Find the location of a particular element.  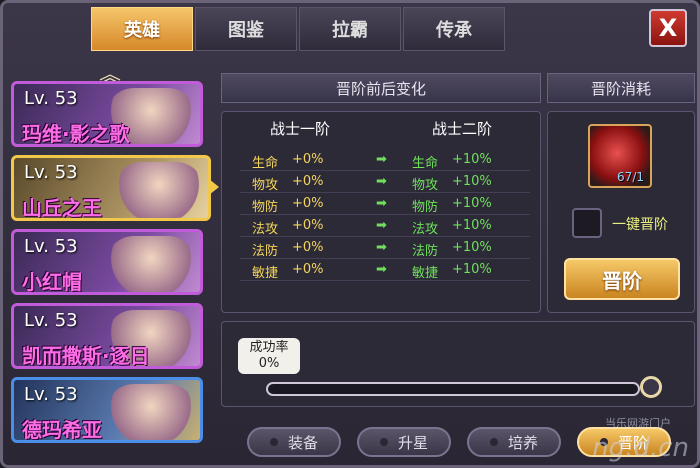

stat-row: 生命 +0% ➡ 生命 +10% is located at coordinates (385, 160).